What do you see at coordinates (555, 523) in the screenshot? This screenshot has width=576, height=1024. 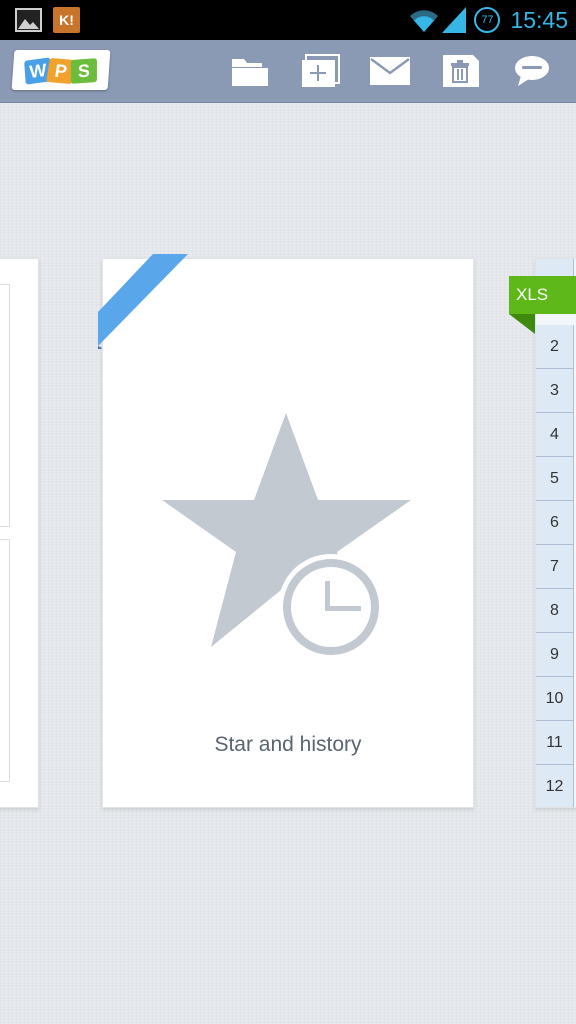 I see `row-number: 6` at bounding box center [555, 523].